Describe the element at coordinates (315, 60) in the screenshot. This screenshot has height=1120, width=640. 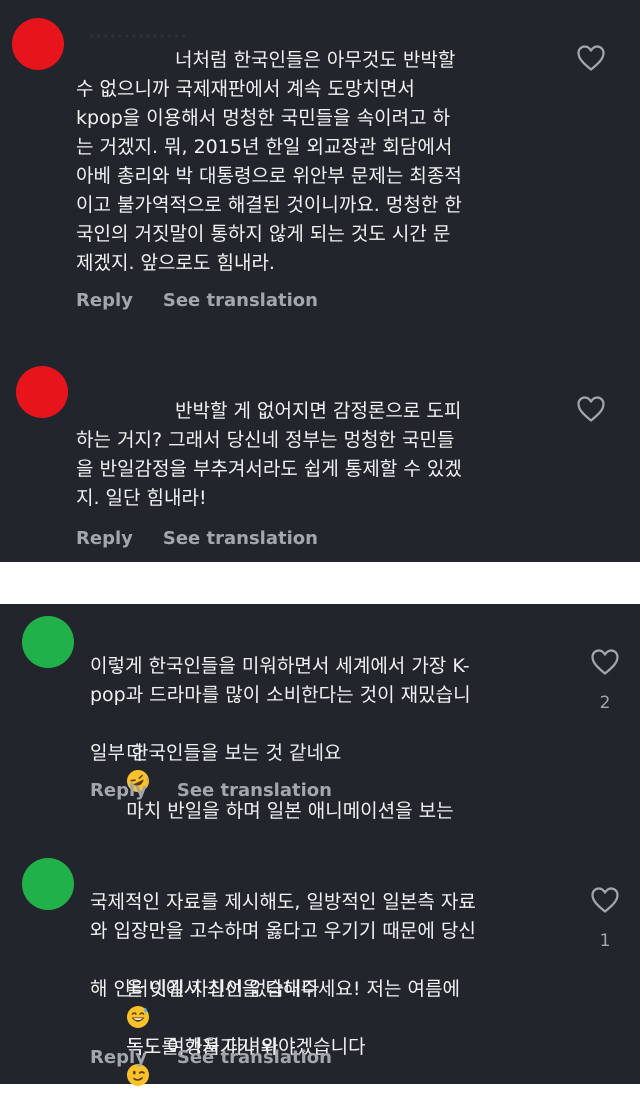
I see `comment-line: 너처럼 한국인들은 아무것도 반박할` at that location.